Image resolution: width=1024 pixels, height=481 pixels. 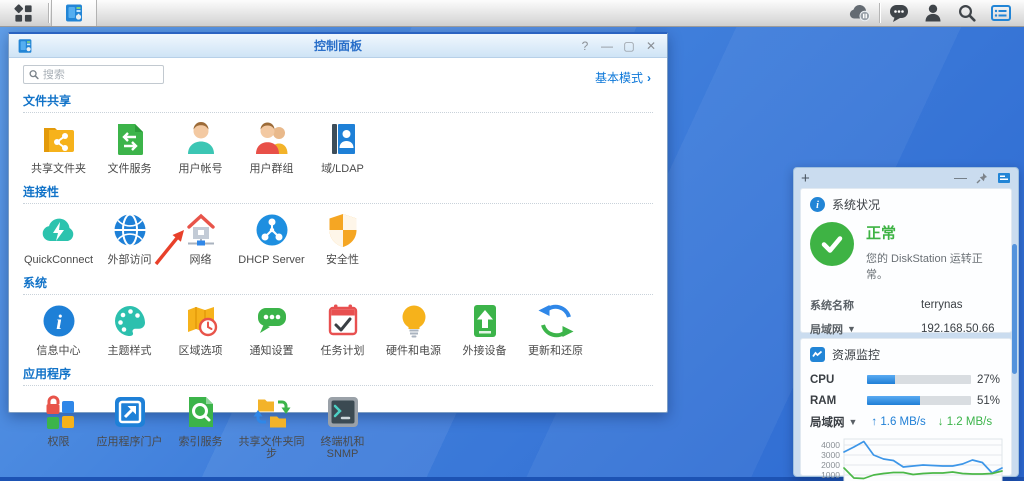 I want to click on app-portal-icon, so click(x=129, y=412).